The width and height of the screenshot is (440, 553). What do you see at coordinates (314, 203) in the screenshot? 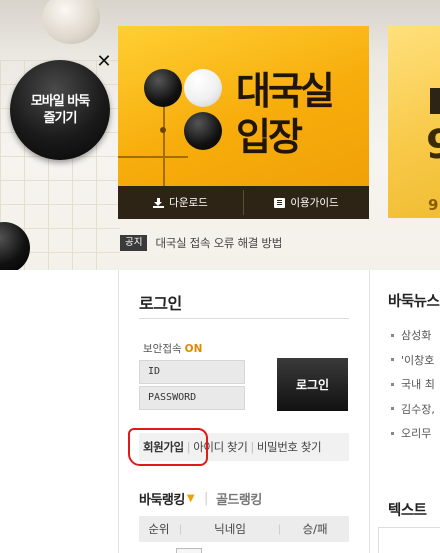
I see `guide-label: 이용가이드` at bounding box center [314, 203].